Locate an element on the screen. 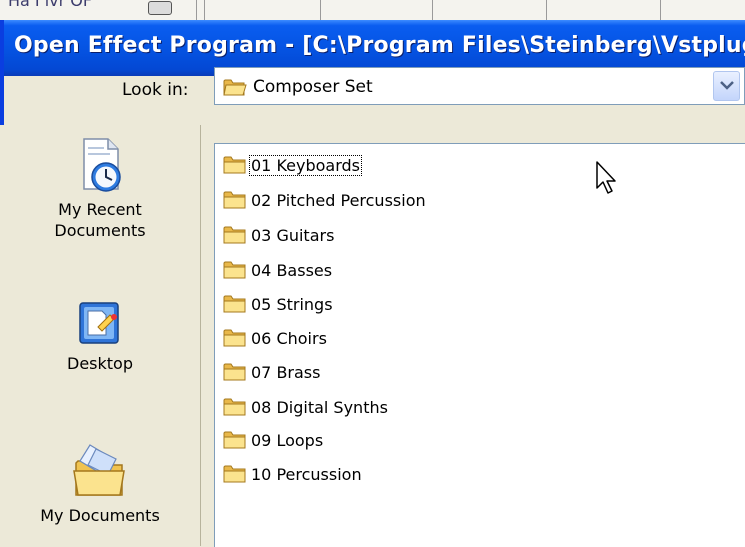 The width and height of the screenshot is (745, 547). list-item: 09 Loops is located at coordinates (274, 440).